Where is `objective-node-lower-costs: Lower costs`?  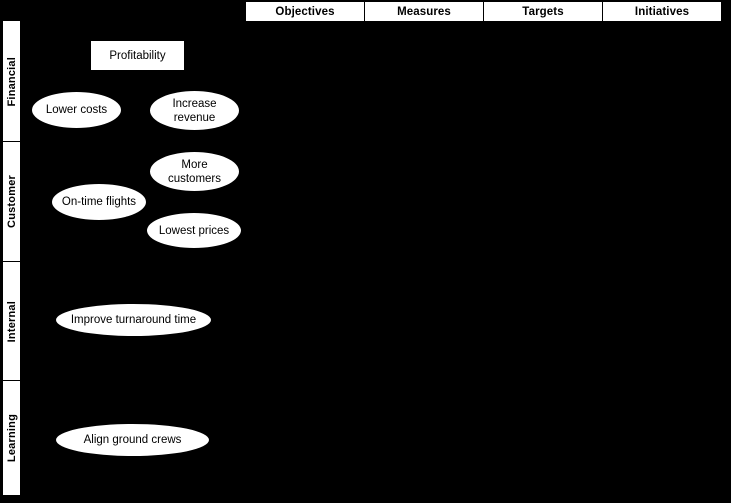
objective-node-lower-costs: Lower costs is located at coordinates (76, 110).